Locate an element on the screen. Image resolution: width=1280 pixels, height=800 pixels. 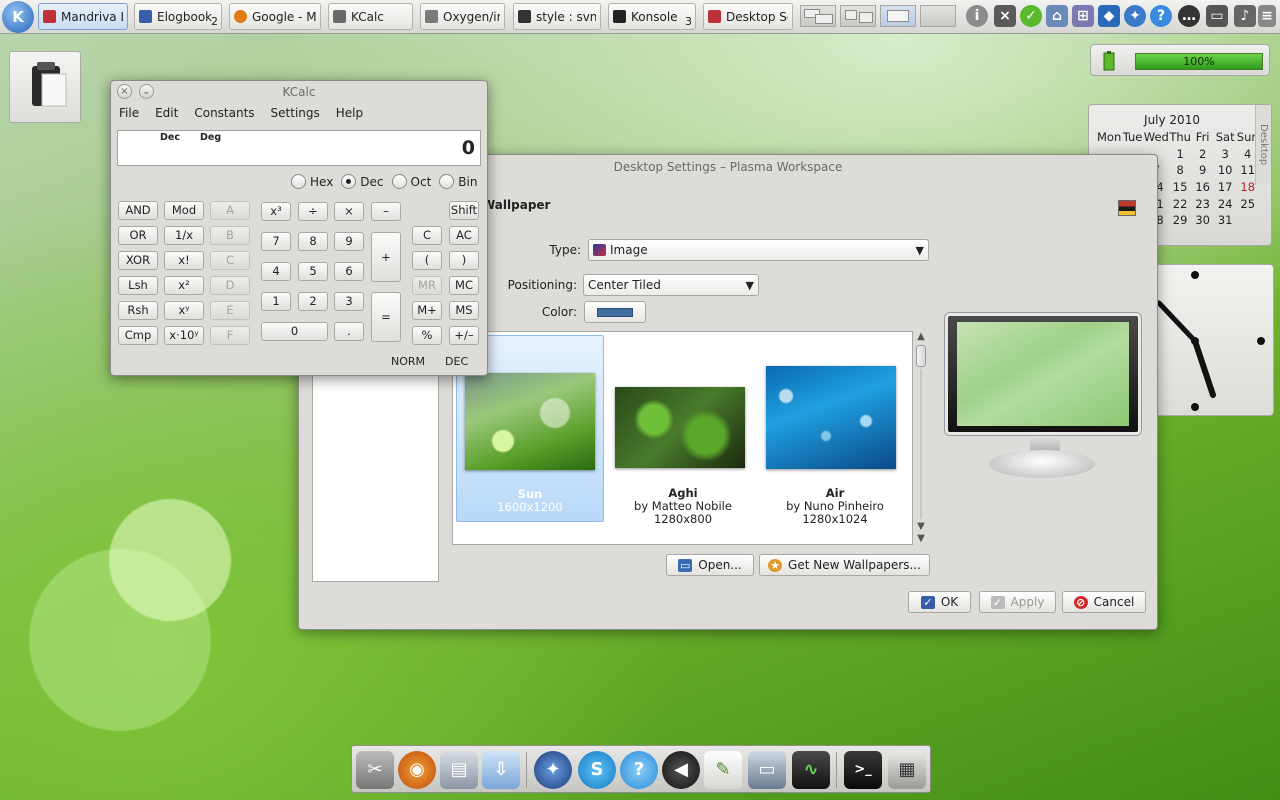
memory-recall-button: MR is located at coordinates (427, 285).